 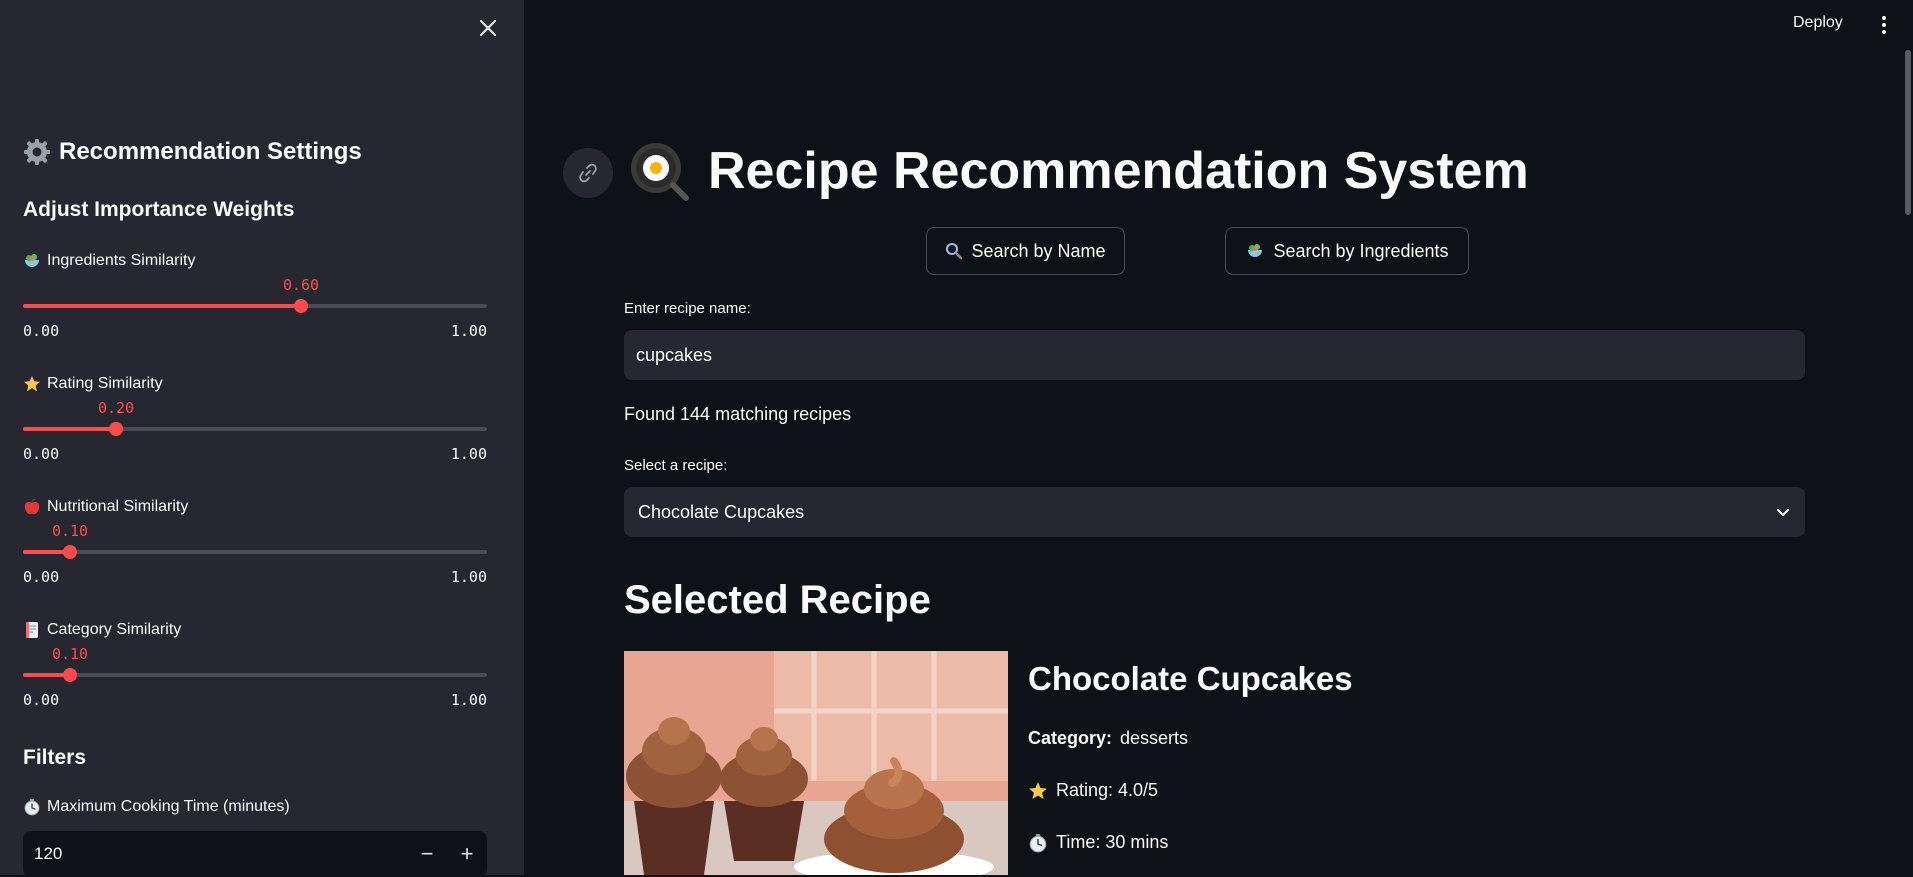 I want to click on close-sidebar-button, so click(x=488, y=28).